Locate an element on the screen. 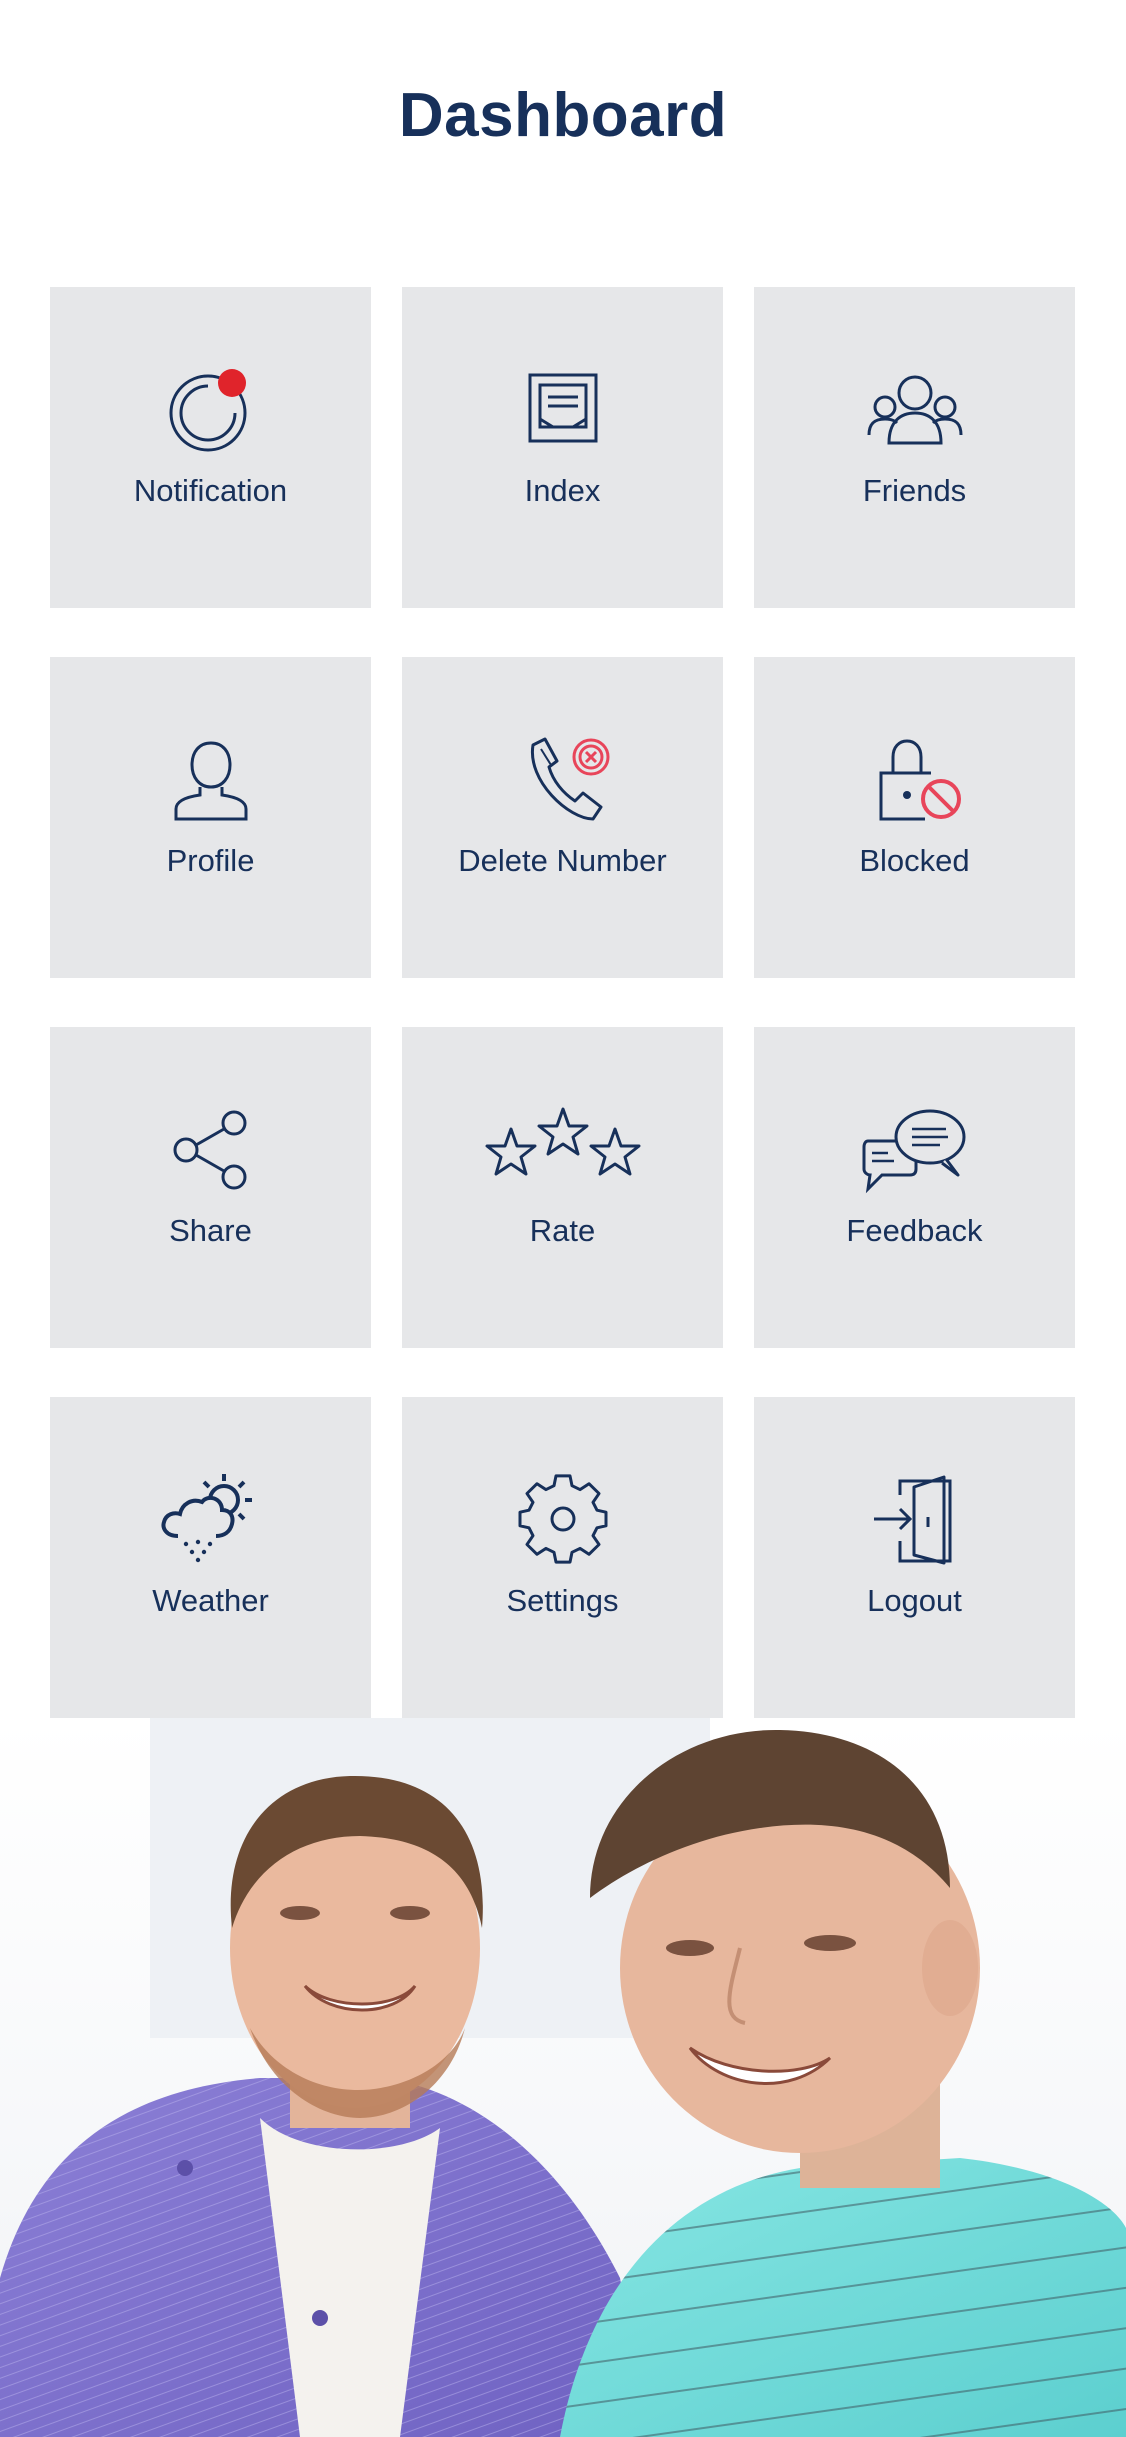 This screenshot has width=1126, height=2437. tile-label: Friends is located at coordinates (914, 490).